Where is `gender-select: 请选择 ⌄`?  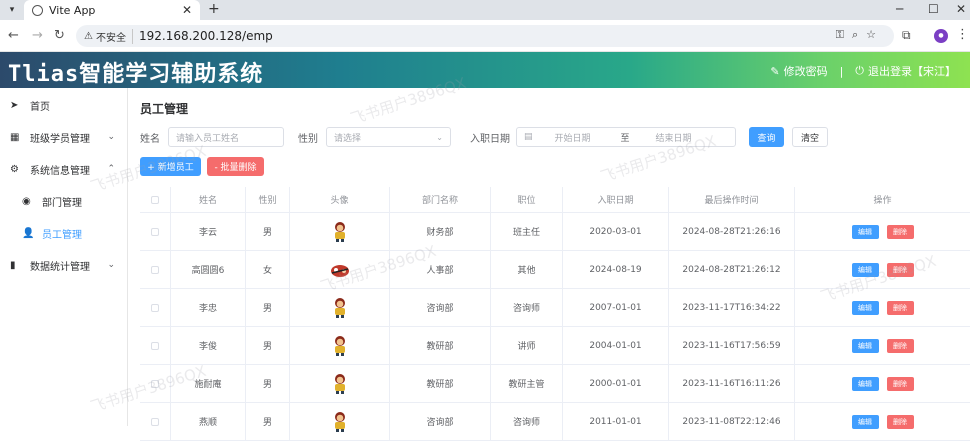
gender-select: 请选择 ⌄ is located at coordinates (388, 137).